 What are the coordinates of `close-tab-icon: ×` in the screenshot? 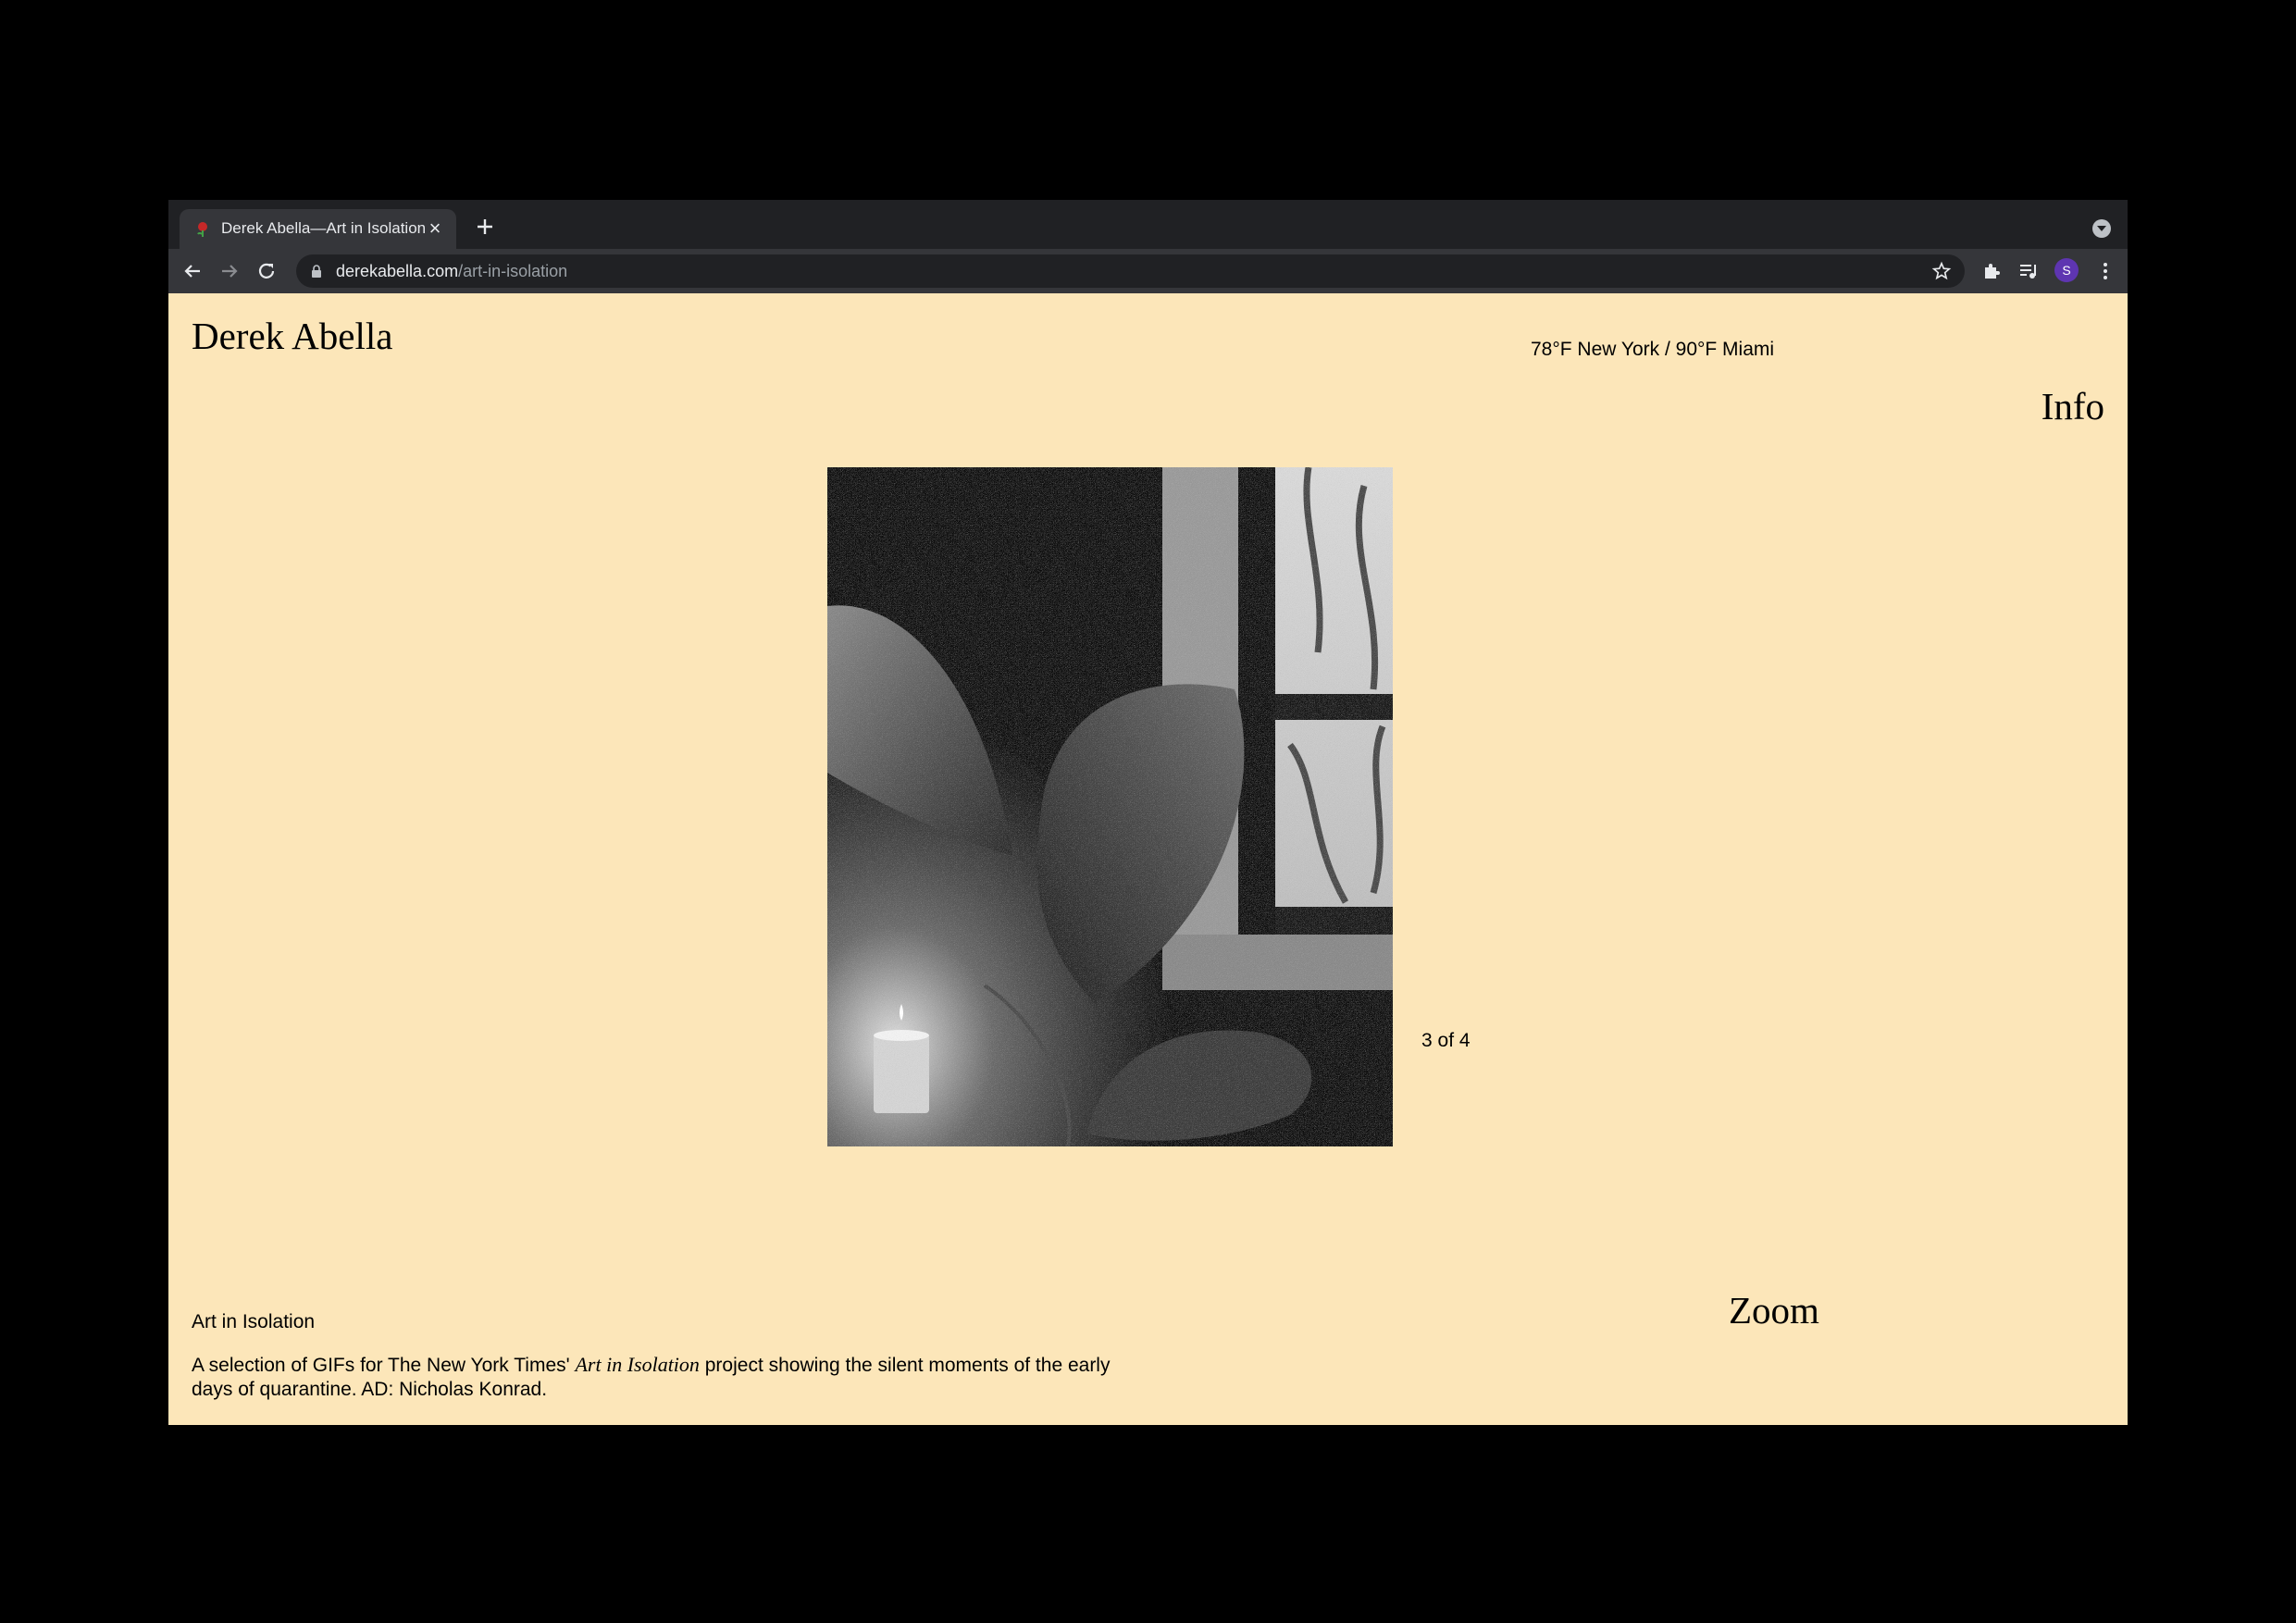 It's located at (435, 228).